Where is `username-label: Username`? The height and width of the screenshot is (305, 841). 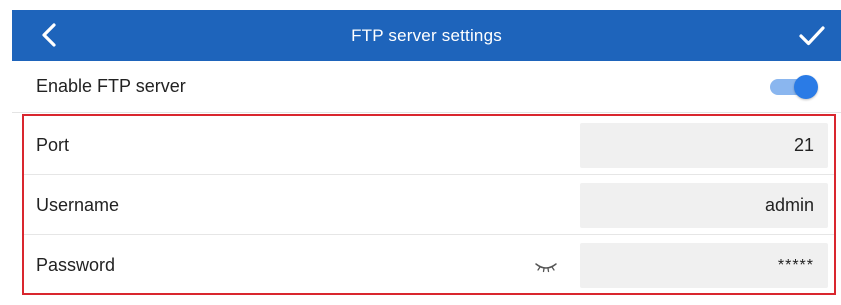 username-label: Username is located at coordinates (78, 204).